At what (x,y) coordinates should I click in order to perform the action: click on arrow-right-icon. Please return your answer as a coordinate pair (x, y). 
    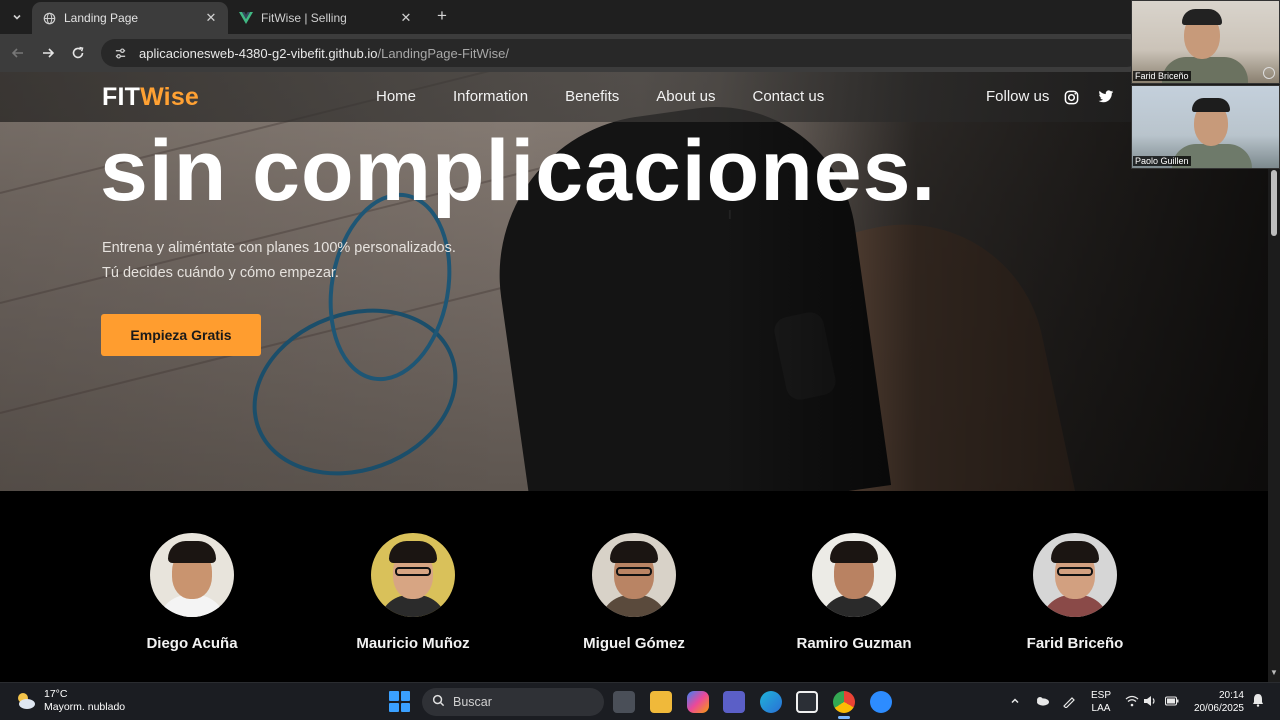
    Looking at the image, I should click on (49, 53).